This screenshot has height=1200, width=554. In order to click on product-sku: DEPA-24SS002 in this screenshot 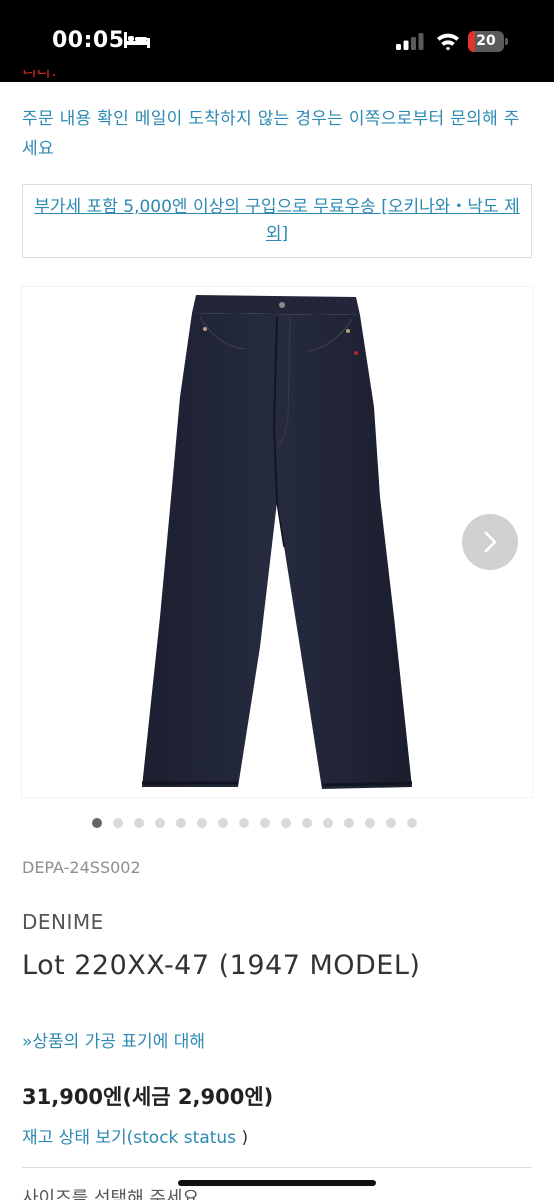, I will do `click(81, 867)`.